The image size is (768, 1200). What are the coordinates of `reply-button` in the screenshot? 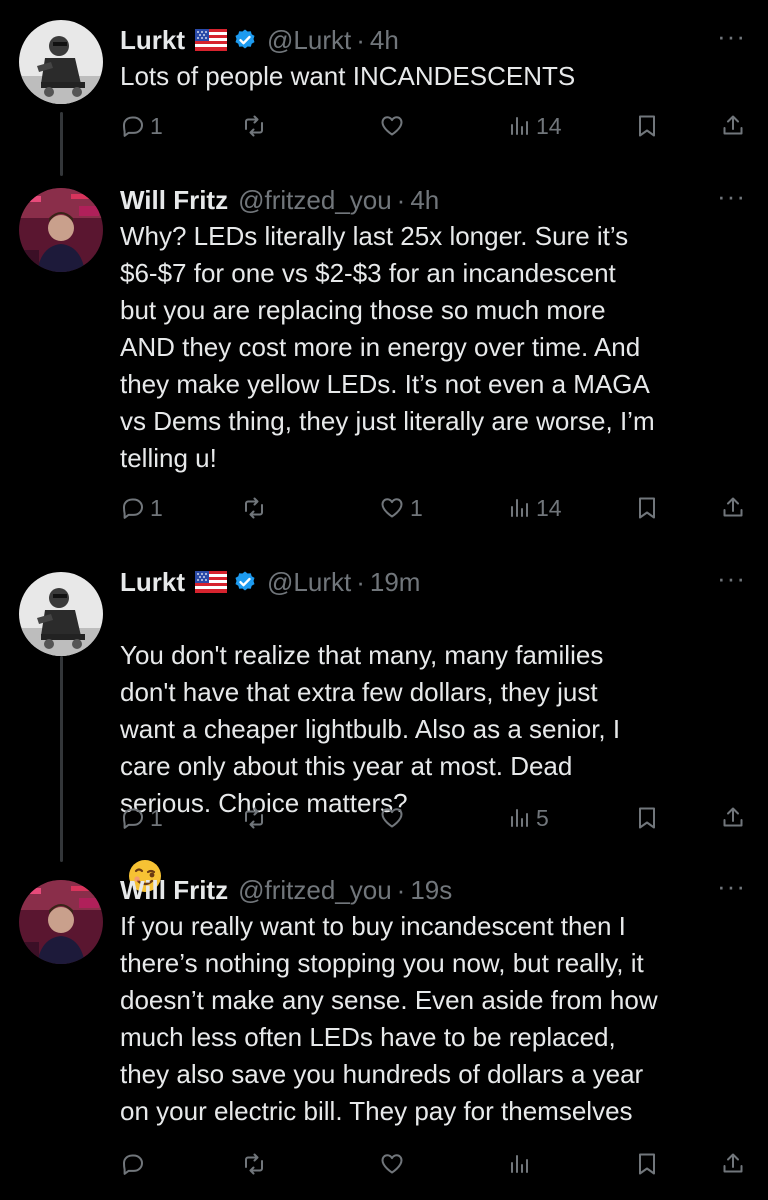 It's located at (133, 1164).